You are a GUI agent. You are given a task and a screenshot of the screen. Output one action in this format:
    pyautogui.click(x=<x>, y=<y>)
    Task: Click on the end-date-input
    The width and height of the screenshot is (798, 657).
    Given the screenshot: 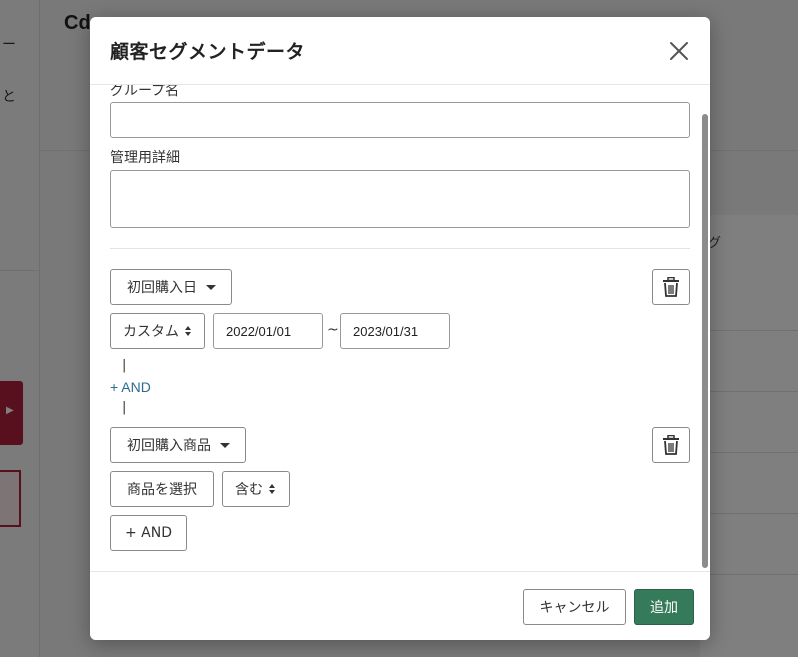 What is the action you would take?
    pyautogui.click(x=395, y=331)
    